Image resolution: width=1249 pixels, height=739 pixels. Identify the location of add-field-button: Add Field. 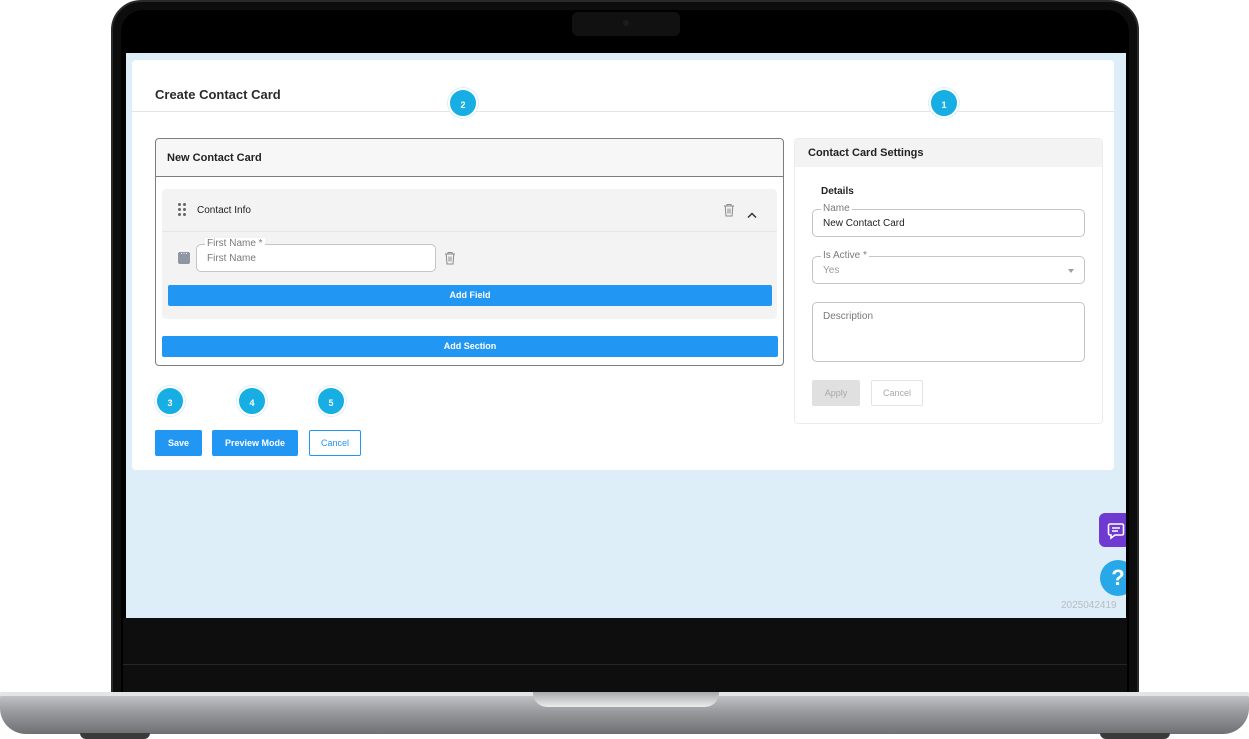
(470, 295).